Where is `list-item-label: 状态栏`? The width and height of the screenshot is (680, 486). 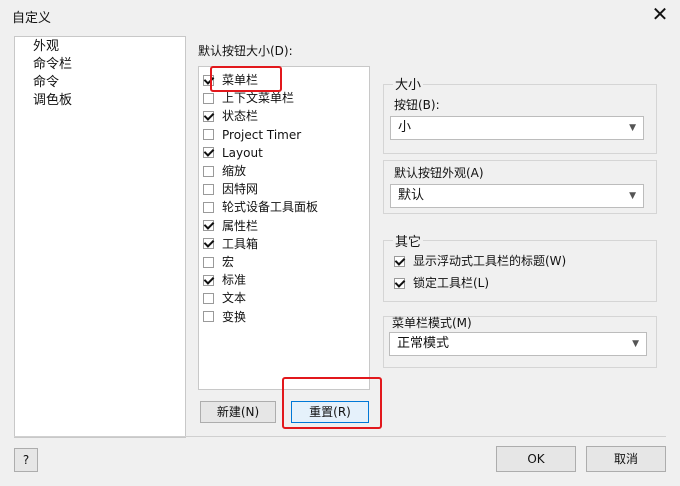
list-item-label: 状态栏 is located at coordinates (240, 116).